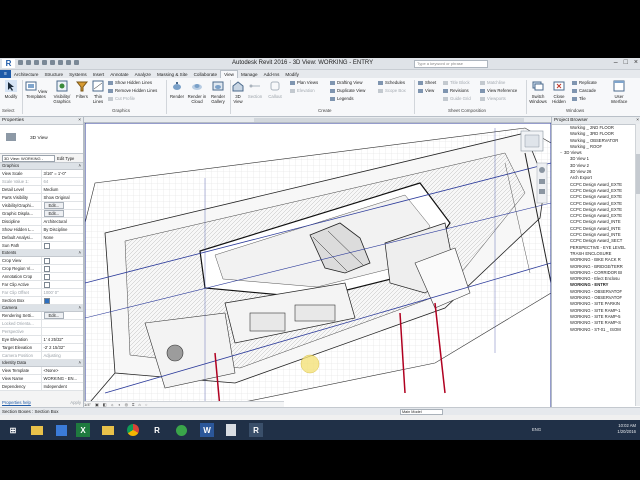 This screenshot has height=480, width=640. What do you see at coordinates (619, 92) in the screenshot?
I see `user-interface-button: User Interface` at bounding box center [619, 92].